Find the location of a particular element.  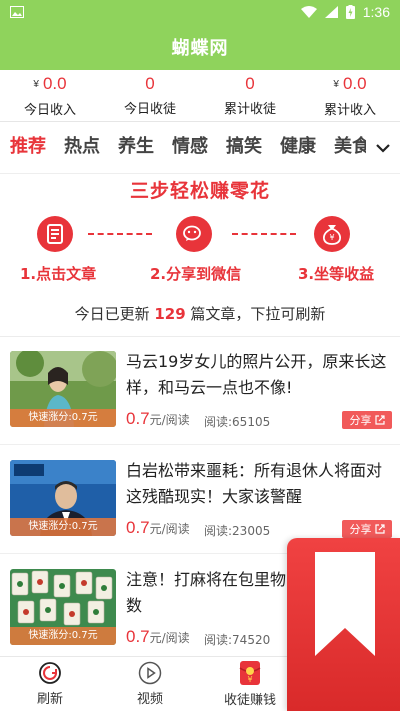

battery-icon is located at coordinates (350, 12).